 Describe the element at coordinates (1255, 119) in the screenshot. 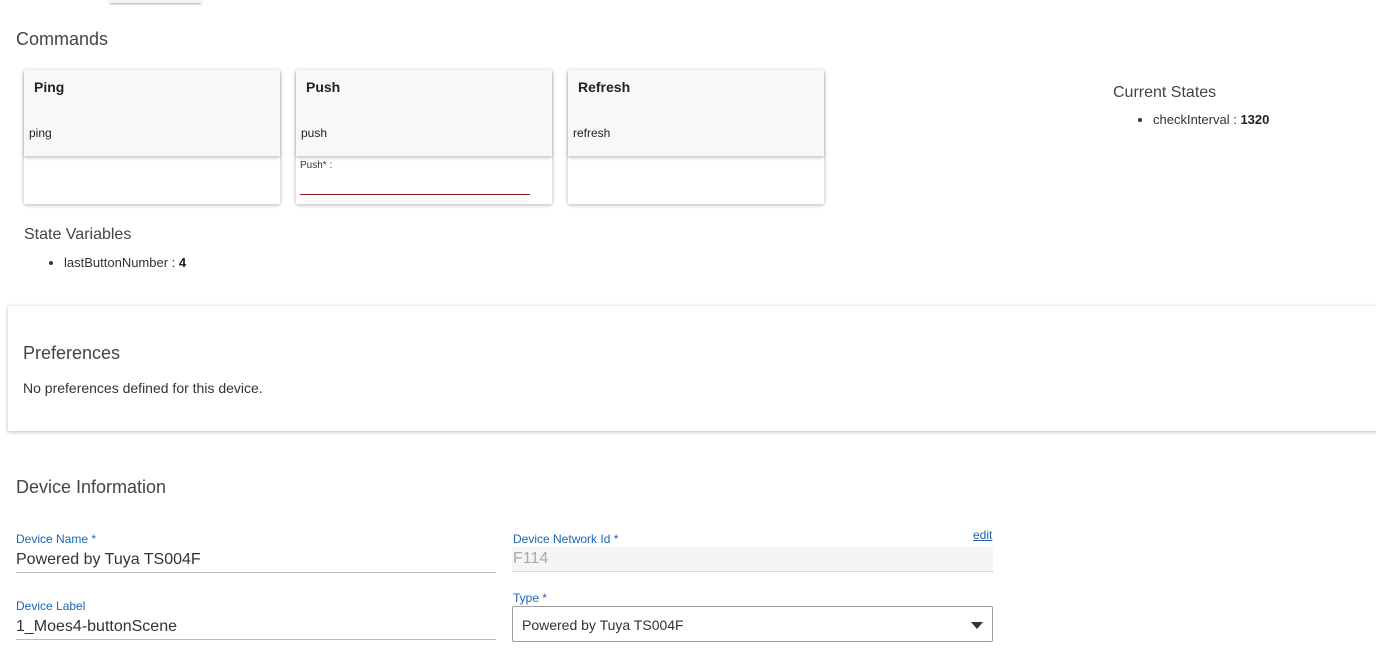

I see `state-value: 1320` at that location.